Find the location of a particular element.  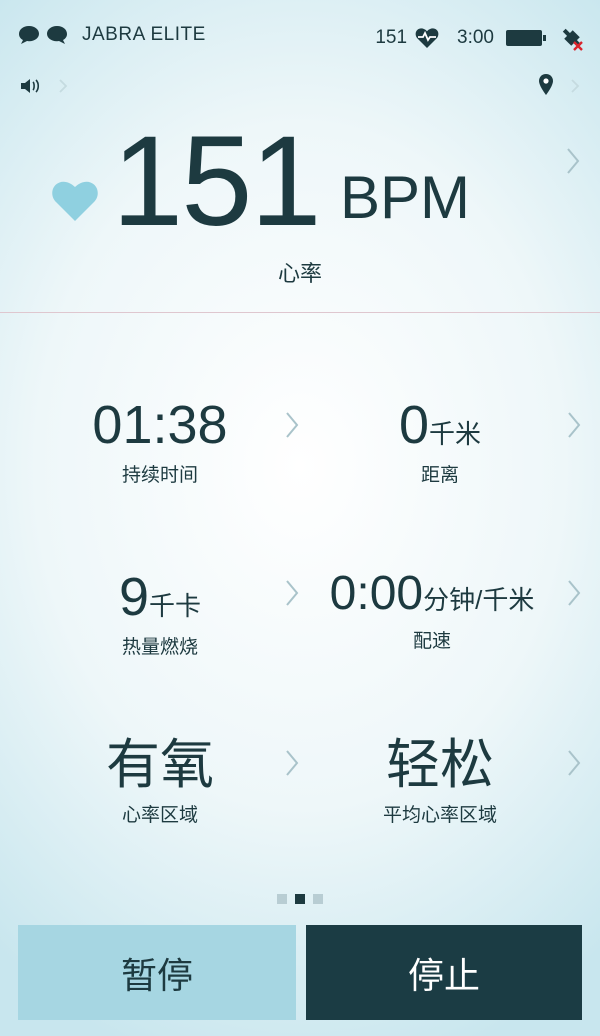

heart-pulse-icon is located at coordinates (427, 38).